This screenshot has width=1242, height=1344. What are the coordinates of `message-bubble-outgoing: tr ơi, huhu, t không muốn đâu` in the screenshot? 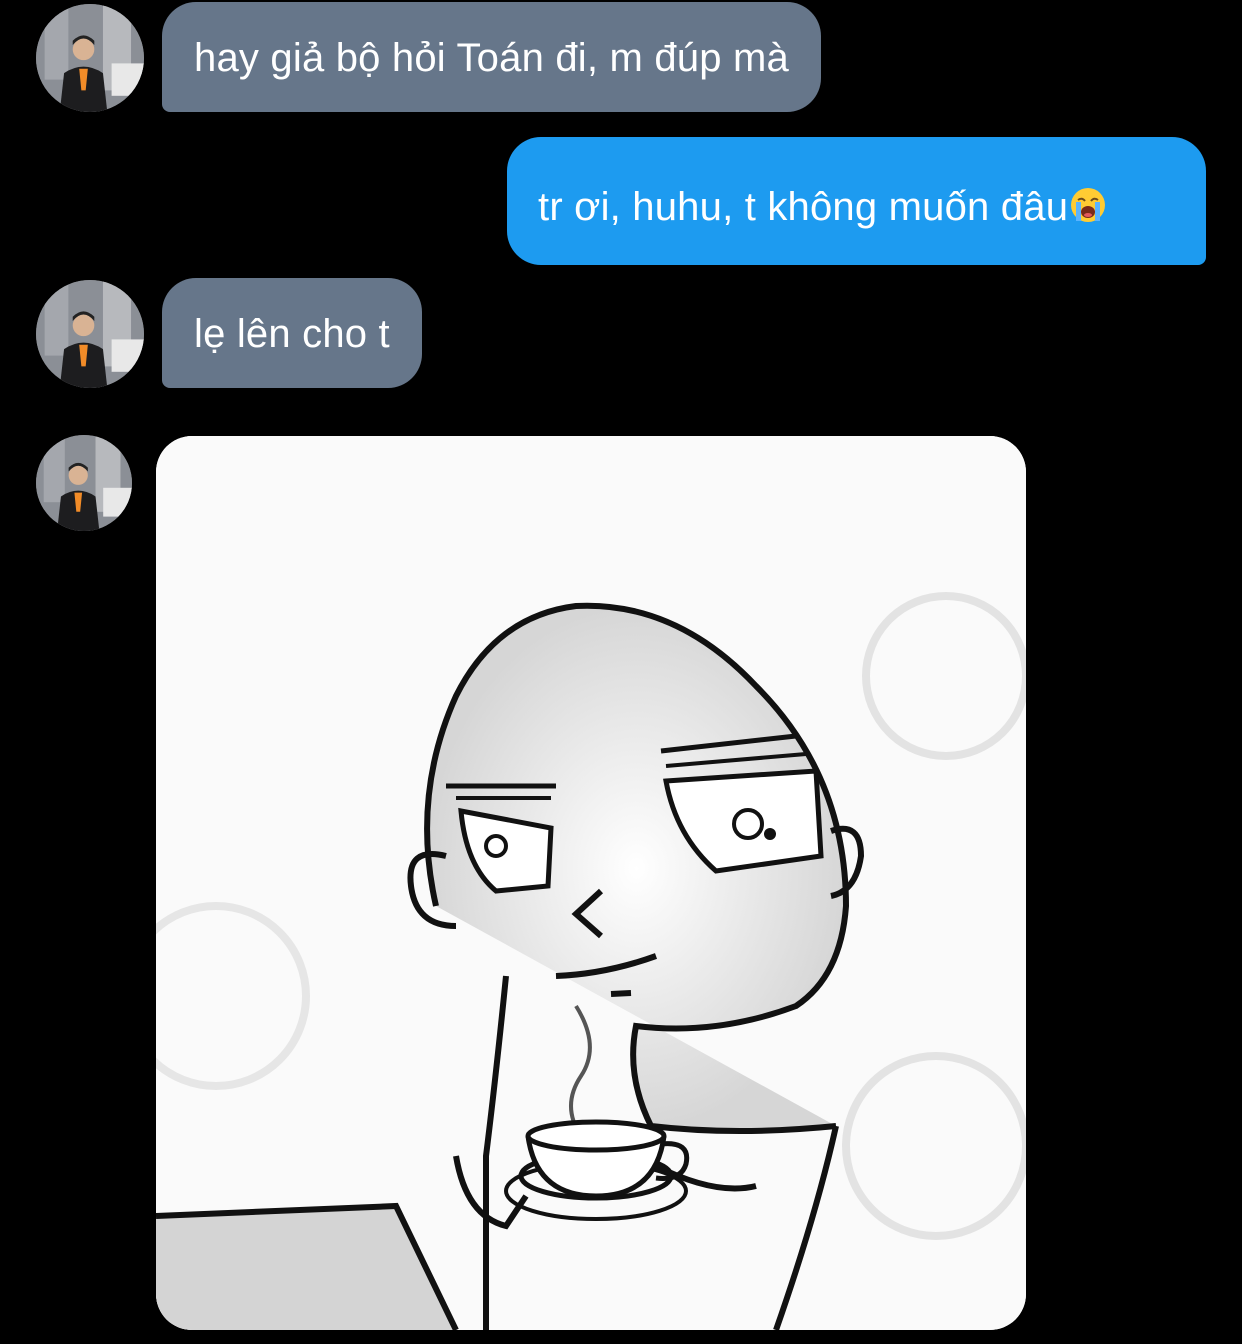 It's located at (856, 201).